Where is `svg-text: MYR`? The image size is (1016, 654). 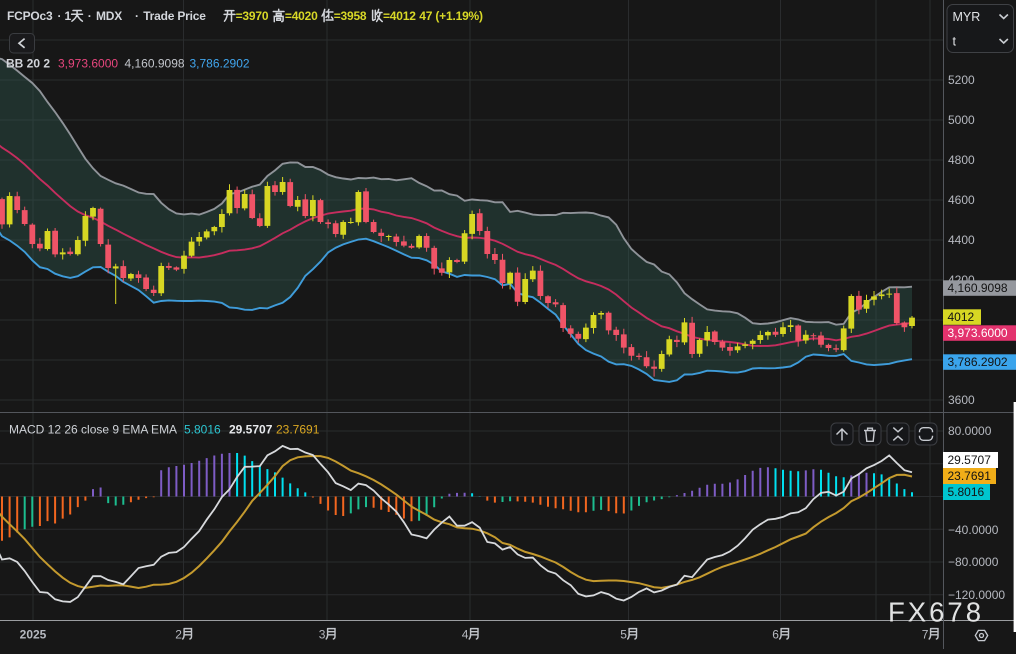 svg-text: MYR is located at coordinates (967, 17).